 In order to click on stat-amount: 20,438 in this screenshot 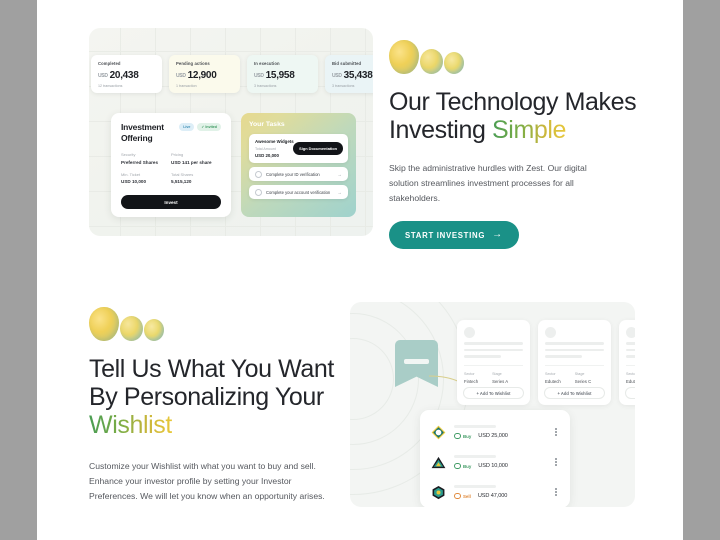, I will do `click(124, 75)`.